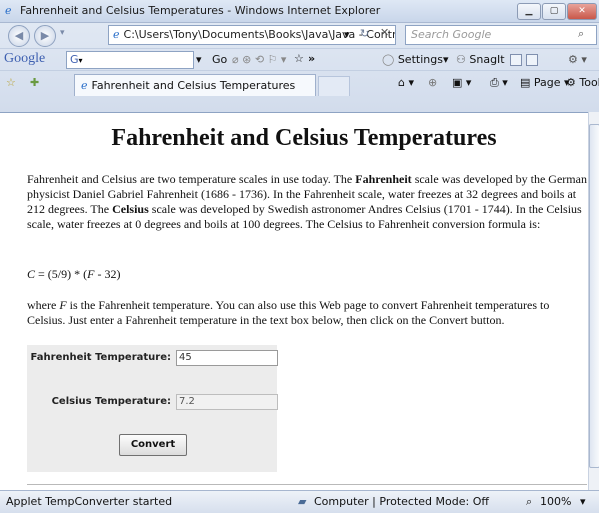 This screenshot has height=513, width=599. Describe the element at coordinates (11, 82) in the screenshot. I see `favorites-center-icon: ☆` at that location.